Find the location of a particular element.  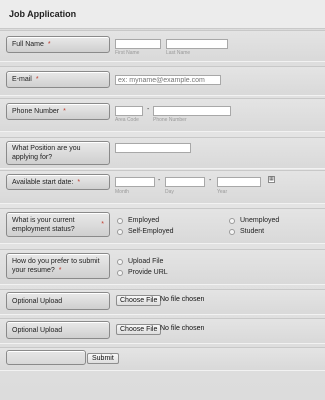

year-input is located at coordinates (239, 182).